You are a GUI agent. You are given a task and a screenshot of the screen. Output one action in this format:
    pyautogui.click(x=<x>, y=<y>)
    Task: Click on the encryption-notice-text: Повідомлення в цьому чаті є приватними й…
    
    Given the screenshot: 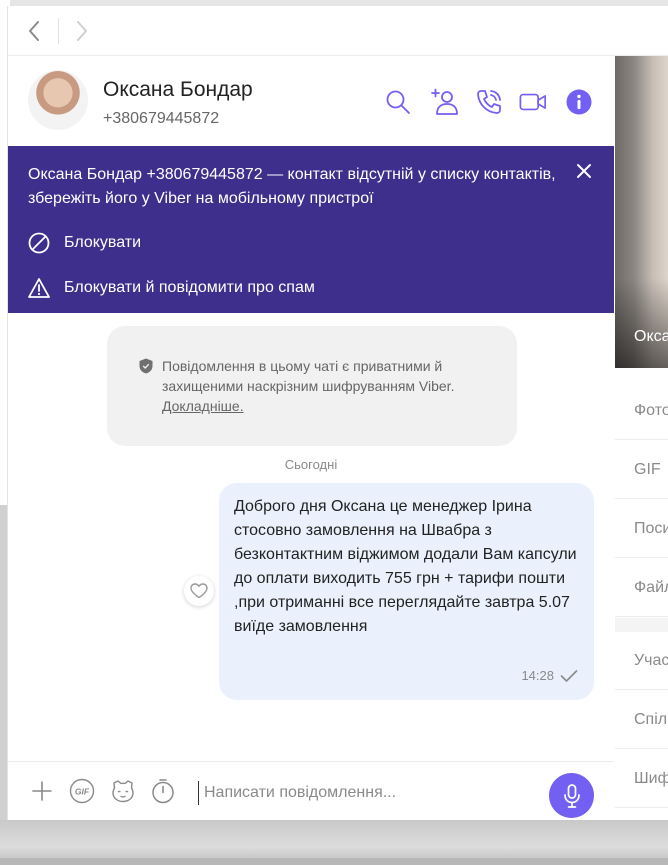 What is the action you would take?
    pyautogui.click(x=308, y=376)
    